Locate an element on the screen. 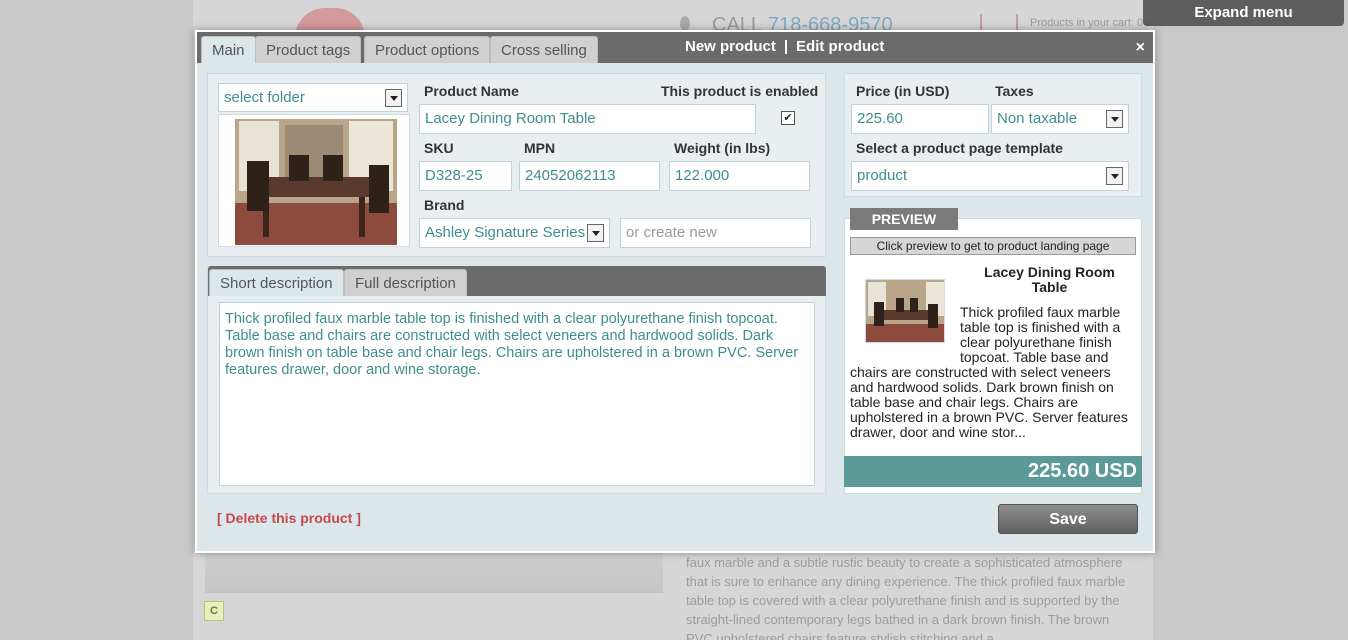  sku-input: D328-25 is located at coordinates (465, 176).